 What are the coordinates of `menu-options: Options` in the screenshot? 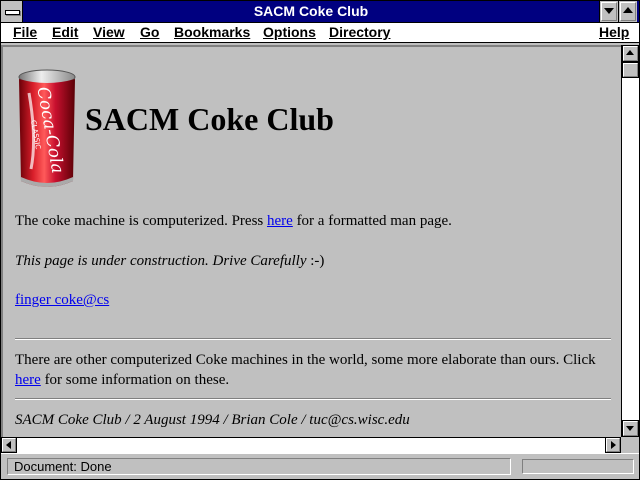 It's located at (289, 32).